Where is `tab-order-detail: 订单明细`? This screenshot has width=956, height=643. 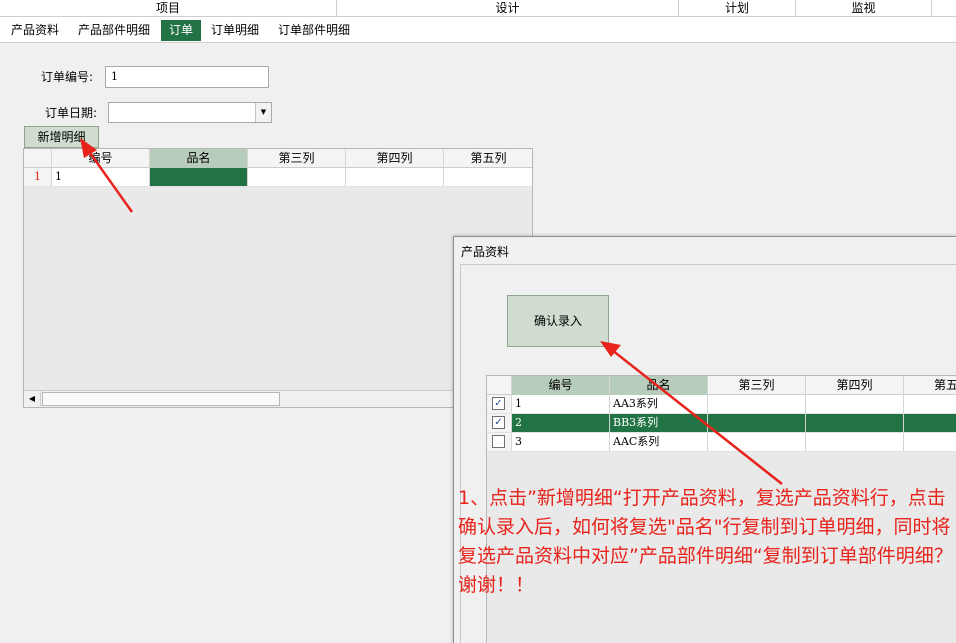
tab-order-detail: 订单明细 is located at coordinates (235, 30).